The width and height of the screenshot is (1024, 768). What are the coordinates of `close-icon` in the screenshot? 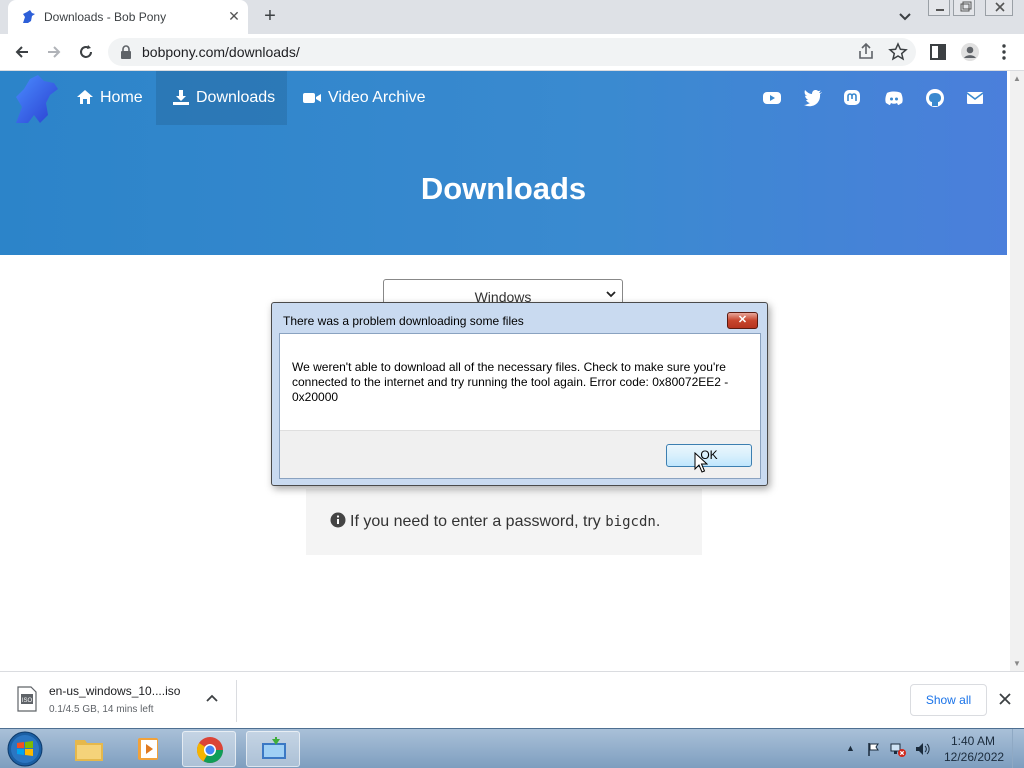 It's located at (1005, 699).